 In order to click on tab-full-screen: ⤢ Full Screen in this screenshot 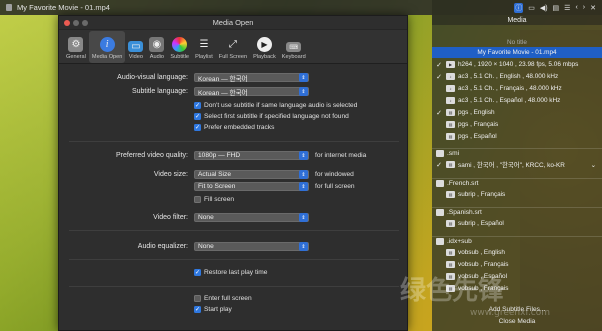, I will do `click(233, 47)`.